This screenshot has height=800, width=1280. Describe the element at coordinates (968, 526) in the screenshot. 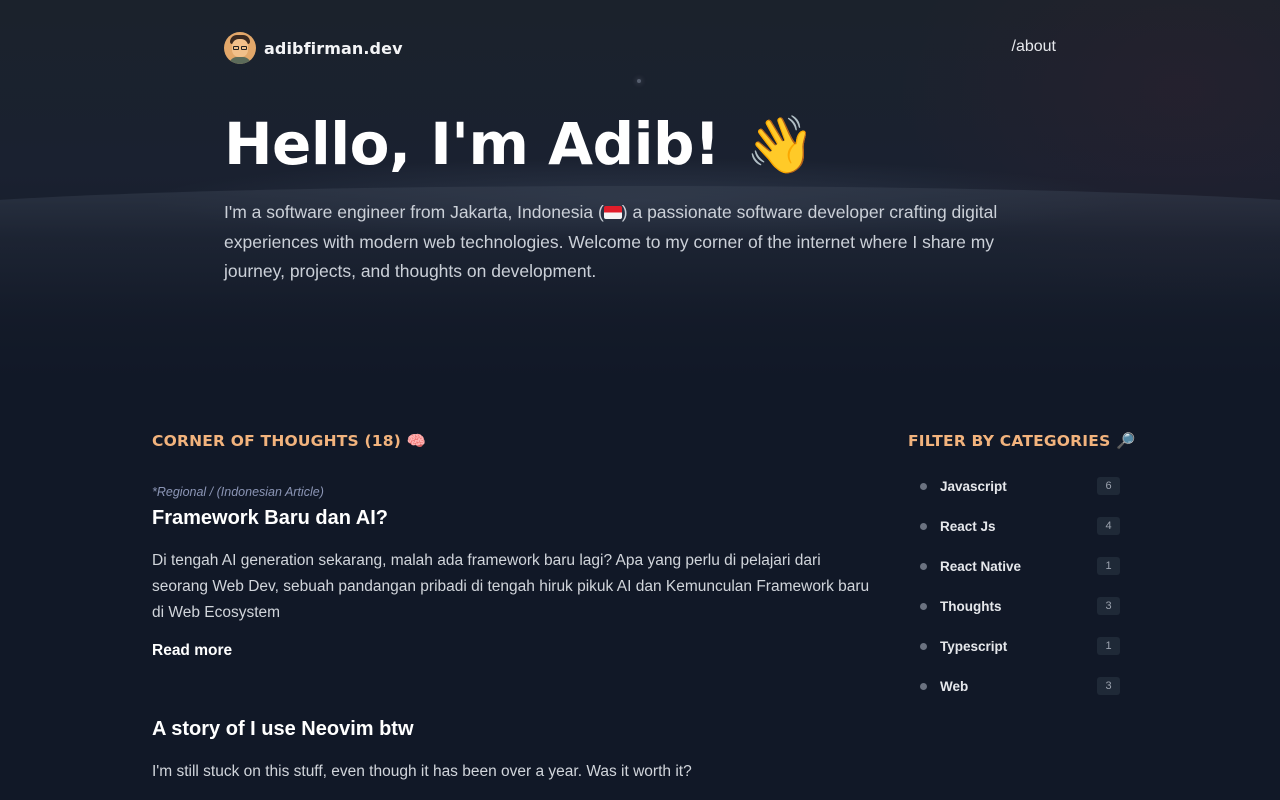

I see `category-label: React Js` at that location.